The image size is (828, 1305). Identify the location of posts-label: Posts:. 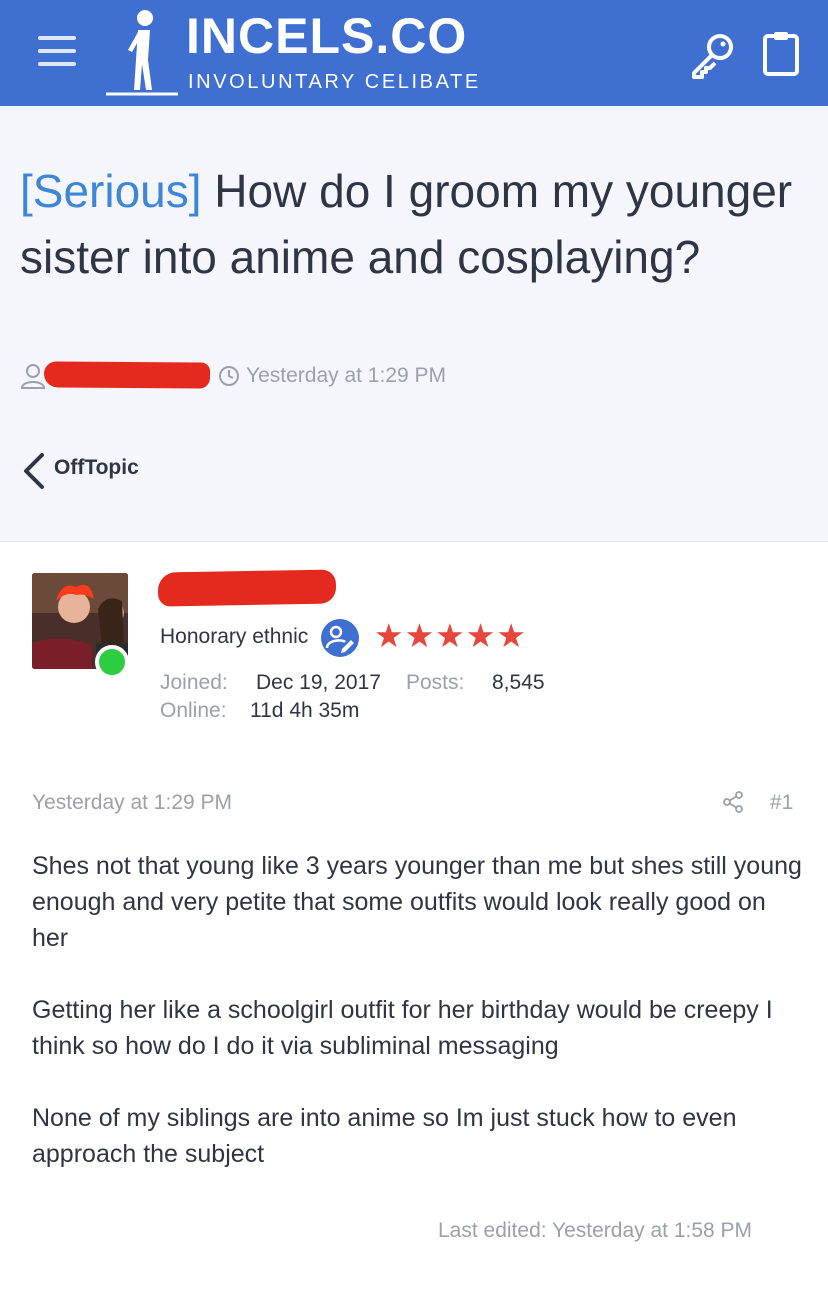
(435, 682).